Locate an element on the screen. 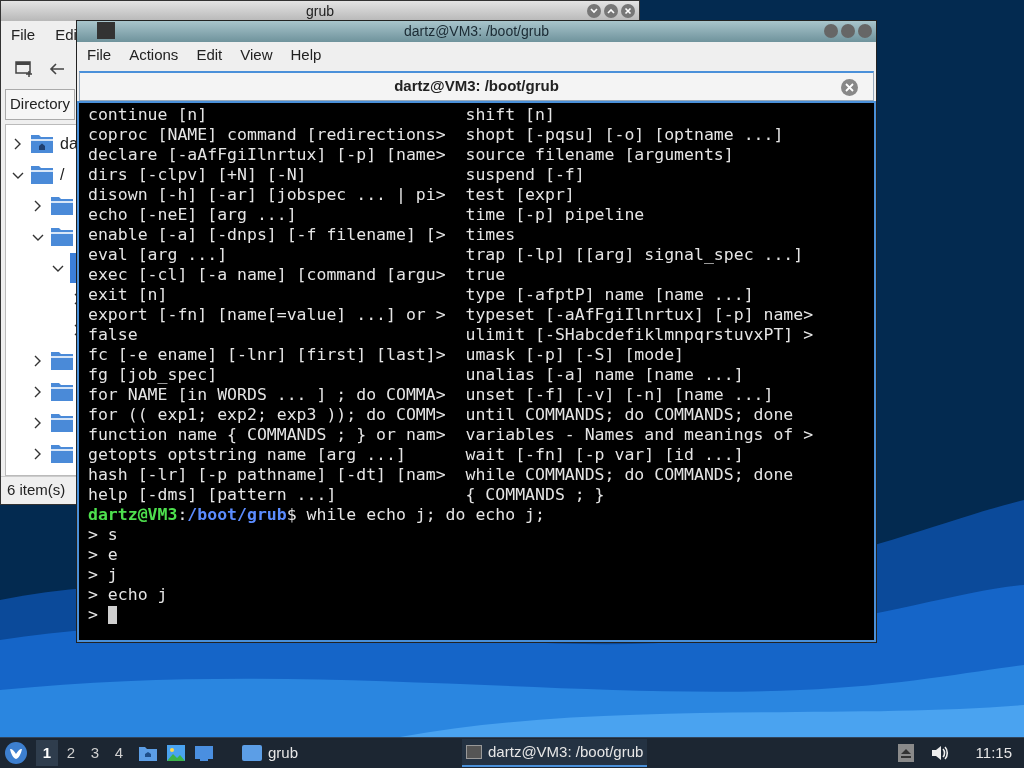 Image resolution: width=1024 pixels, height=768 pixels. menu-item: Actions is located at coordinates (154, 55).